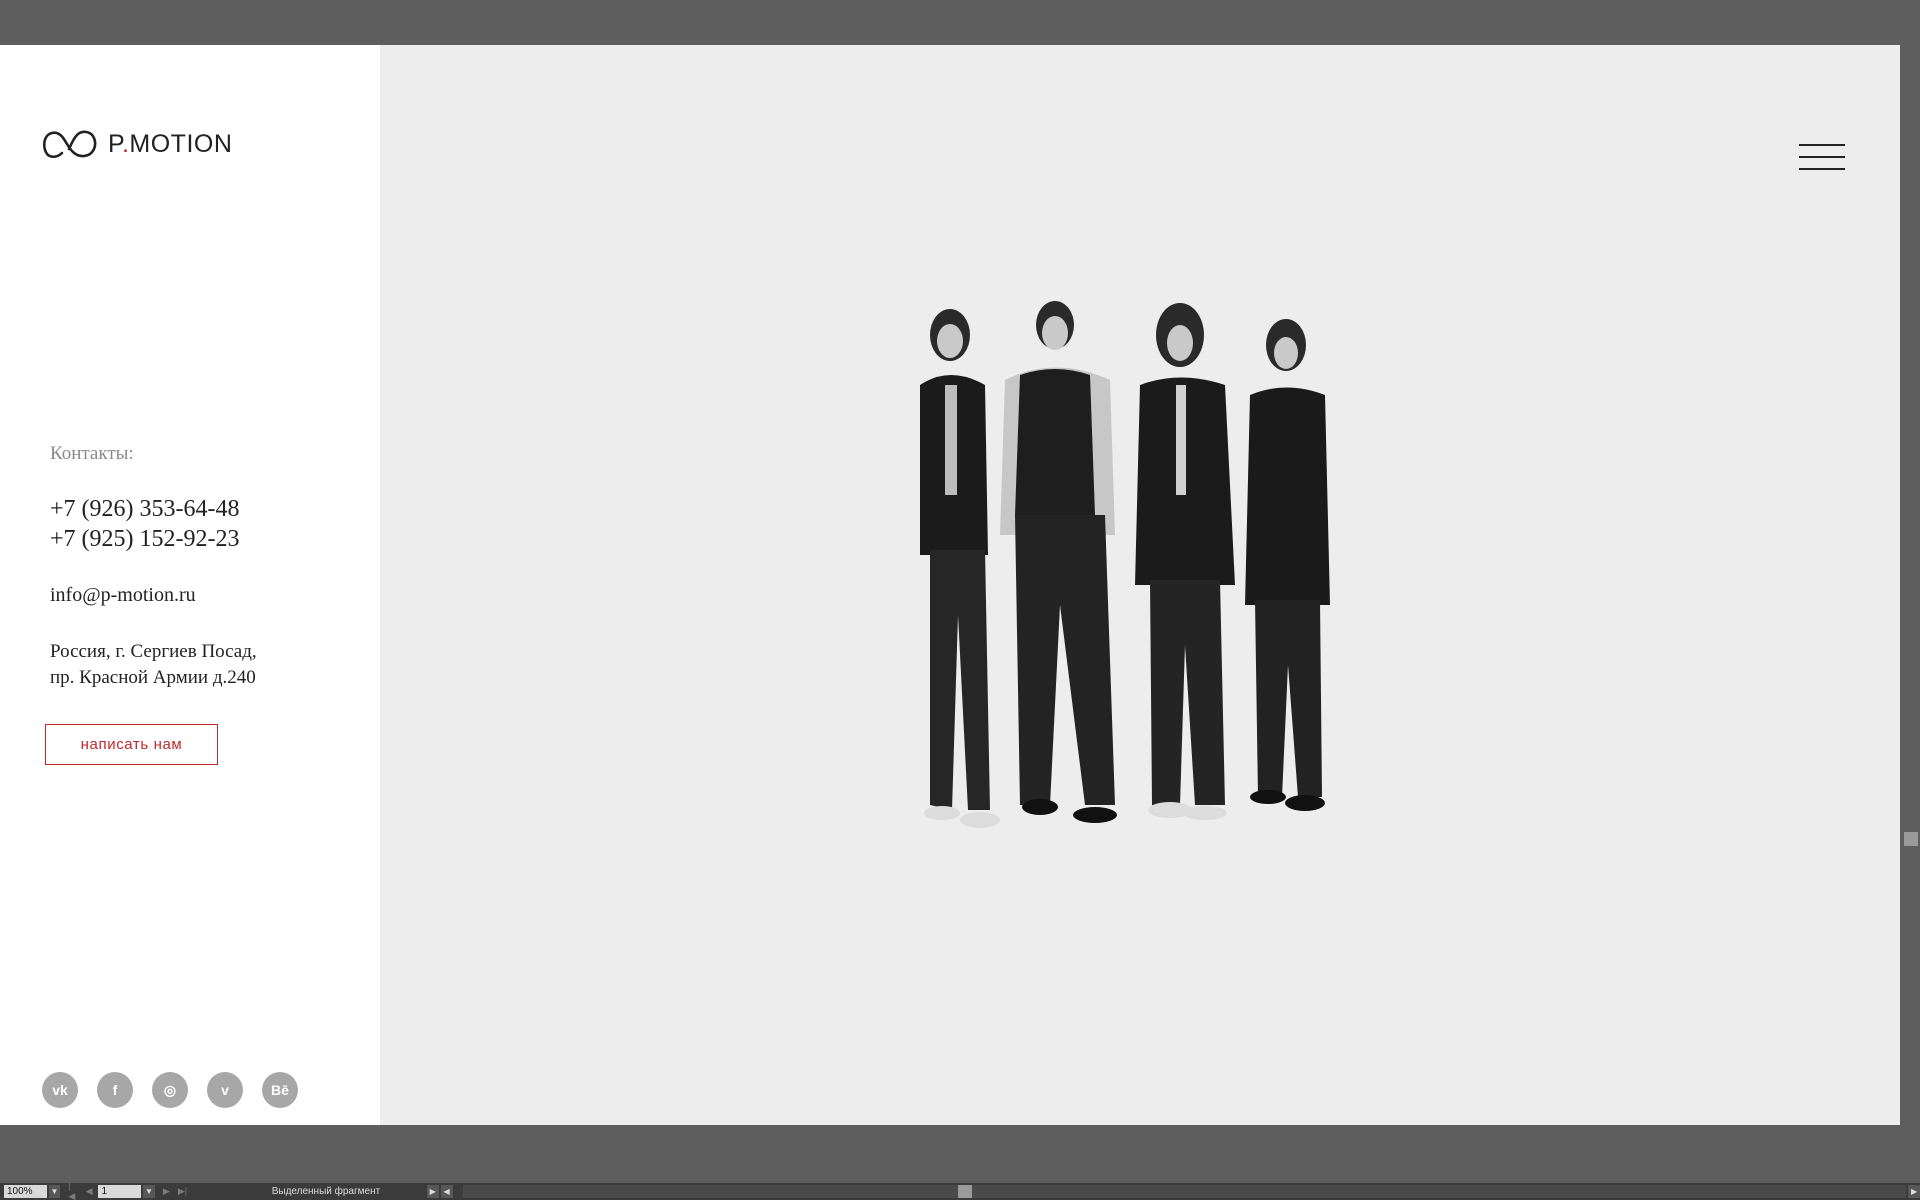 Image resolution: width=1920 pixels, height=1200 pixels. I want to click on vimeo-icon: v, so click(225, 1090).